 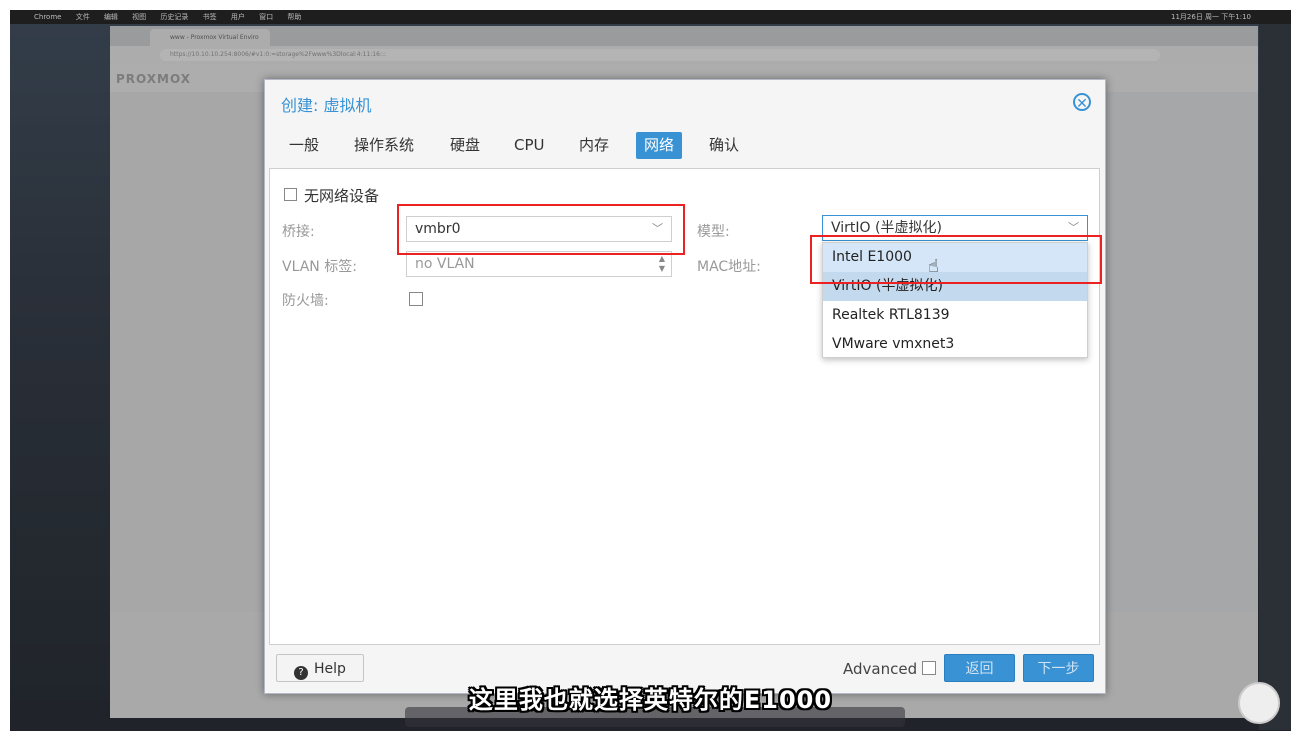 What do you see at coordinates (416, 299) in the screenshot?
I see `firewall-checkbox` at bounding box center [416, 299].